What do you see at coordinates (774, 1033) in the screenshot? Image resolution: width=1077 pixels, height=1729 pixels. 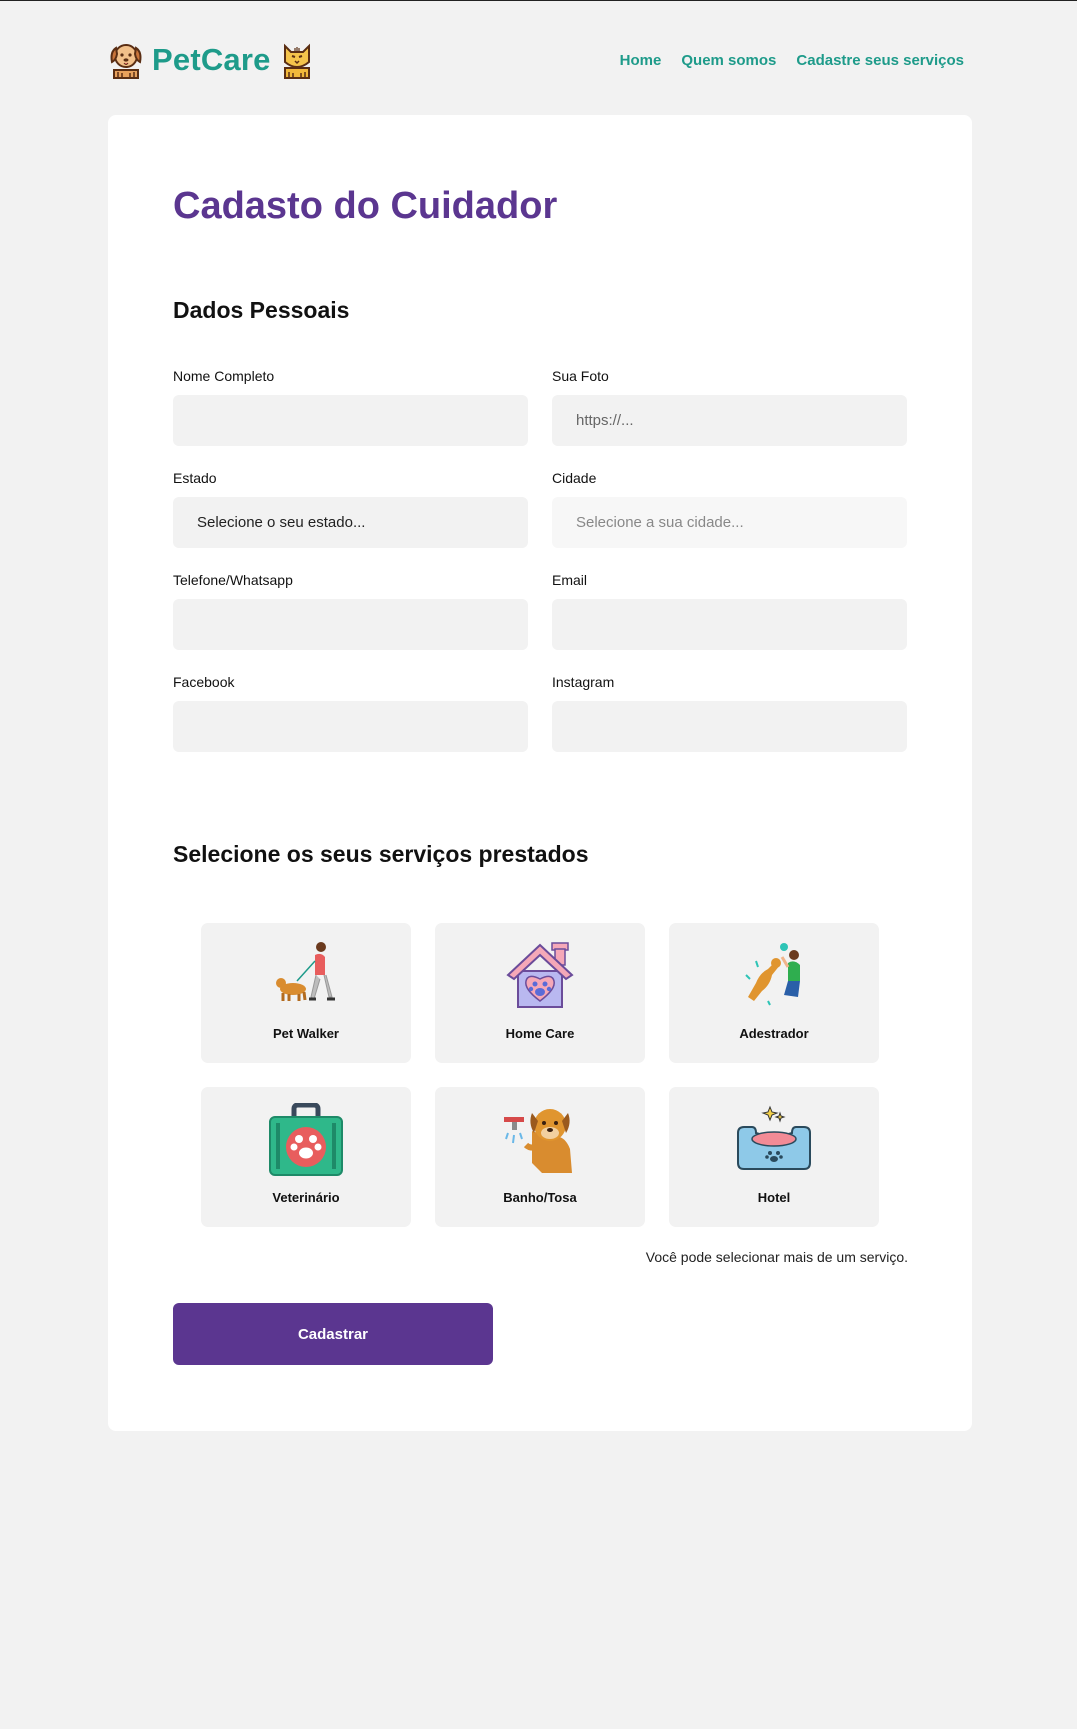 I see `service-label: Adestrador` at bounding box center [774, 1033].